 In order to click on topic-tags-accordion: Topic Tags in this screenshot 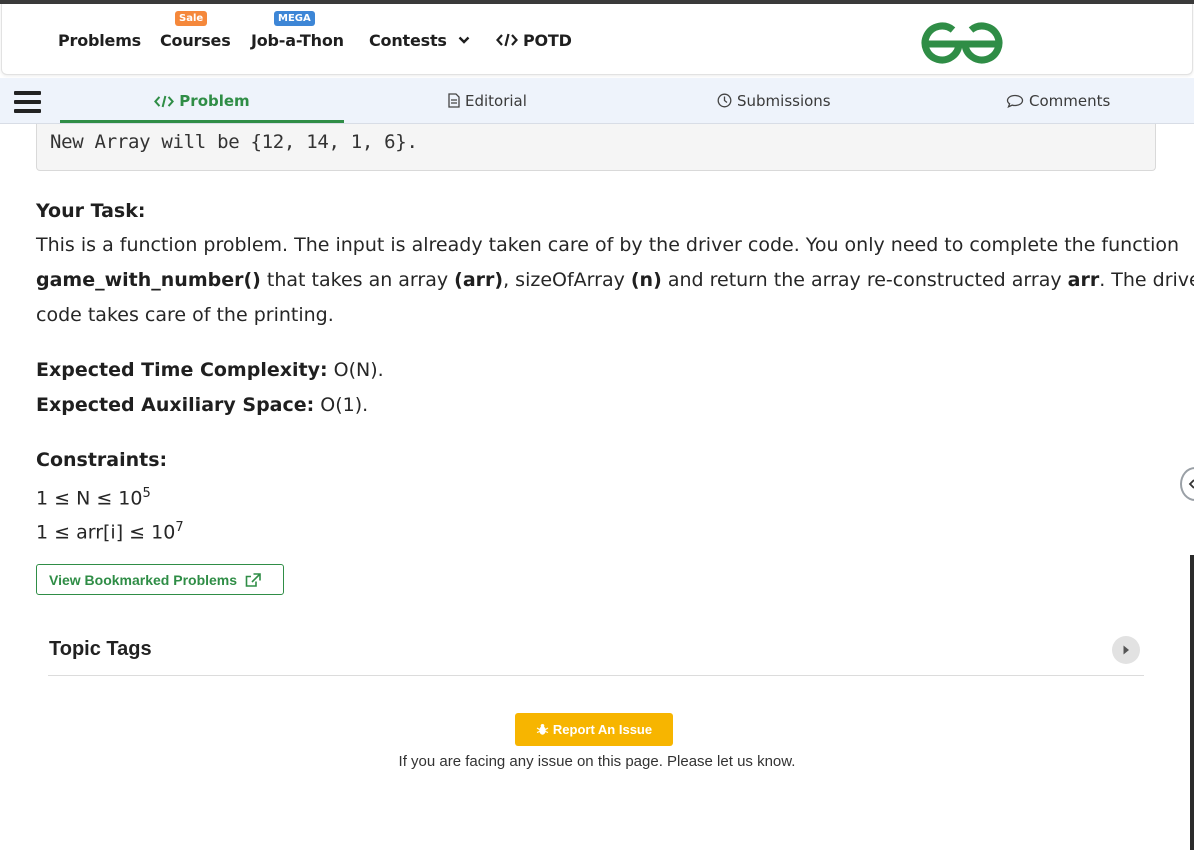, I will do `click(596, 653)`.